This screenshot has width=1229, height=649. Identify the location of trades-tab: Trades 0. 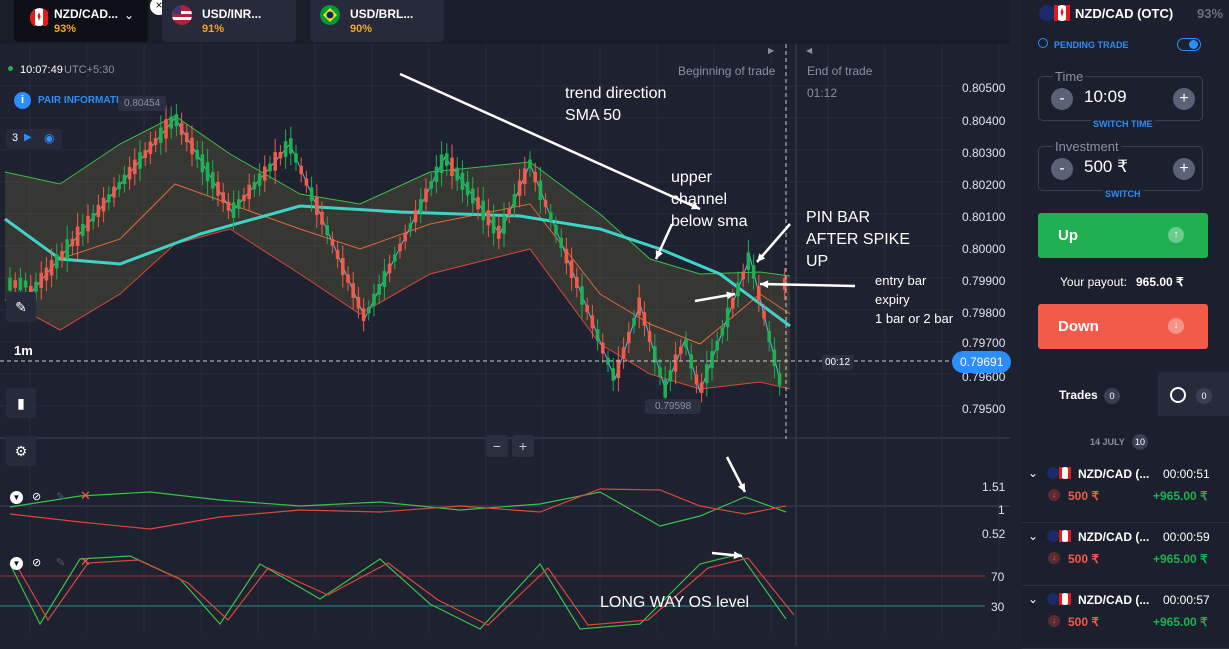
(1090, 394).